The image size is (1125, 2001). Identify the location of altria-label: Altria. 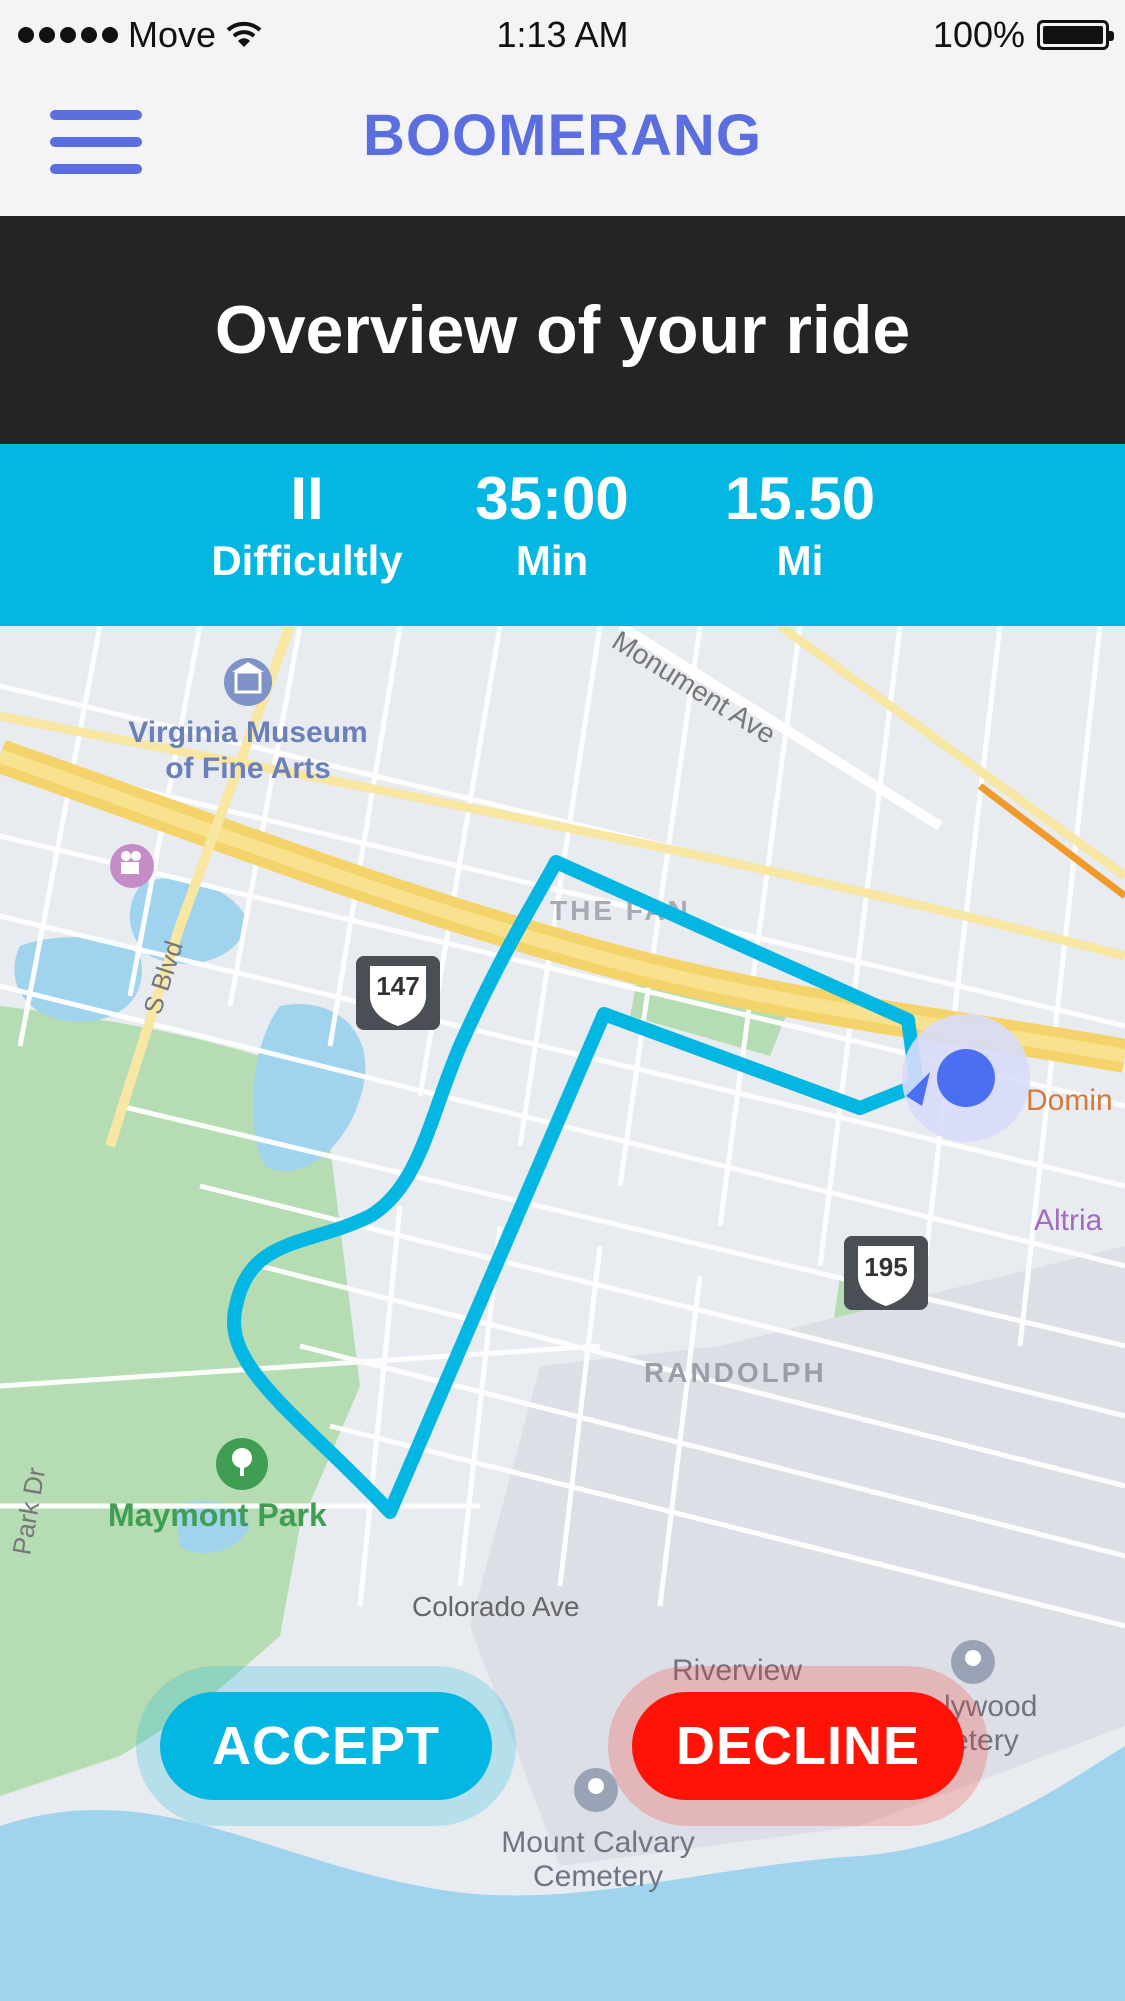
(1068, 1220).